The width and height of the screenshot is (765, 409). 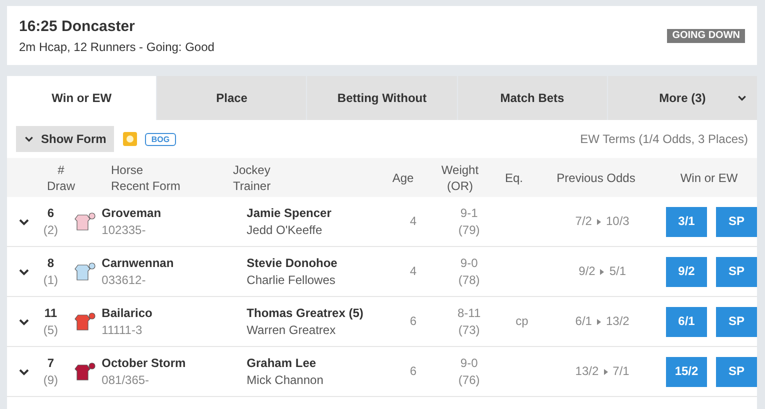 What do you see at coordinates (706, 36) in the screenshot?
I see `status-label: GOING DOWN` at bounding box center [706, 36].